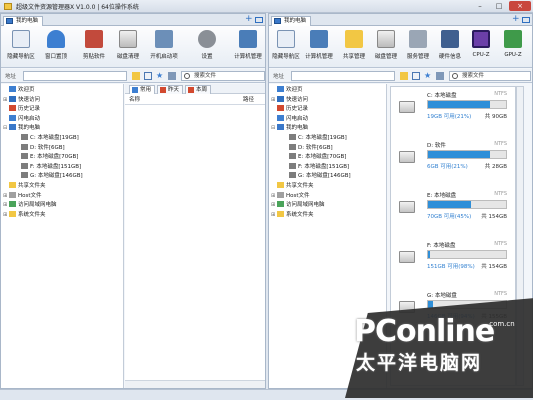 The width and height of the screenshot is (533, 400). I want to click on hide-nav-button-right: 隐藏导航区, so click(286, 47).